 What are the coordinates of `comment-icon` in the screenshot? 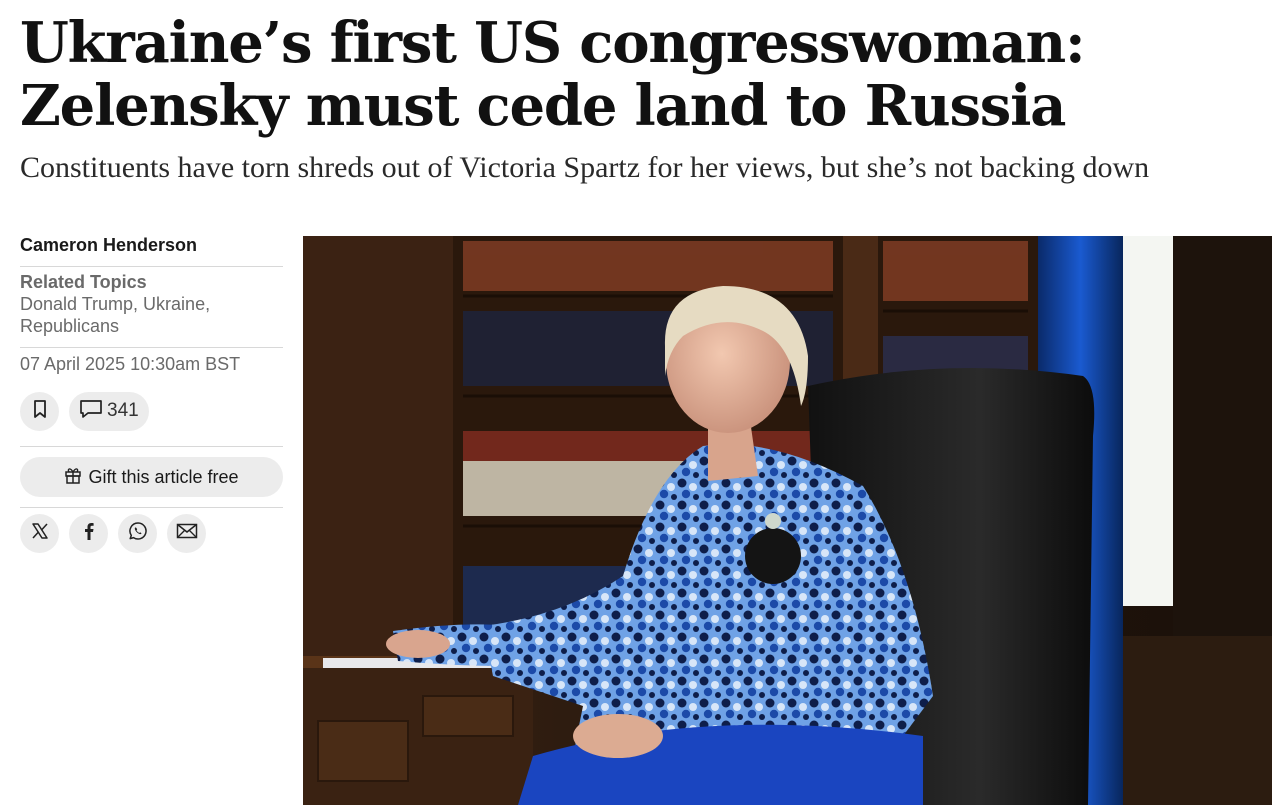 It's located at (91, 411).